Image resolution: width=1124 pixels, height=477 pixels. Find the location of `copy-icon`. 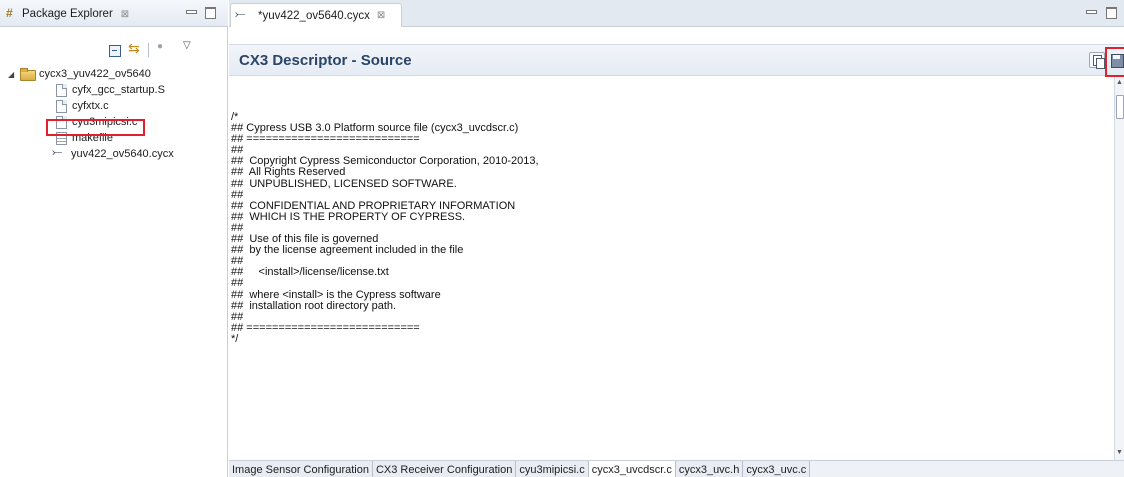

copy-icon is located at coordinates (1097, 60).